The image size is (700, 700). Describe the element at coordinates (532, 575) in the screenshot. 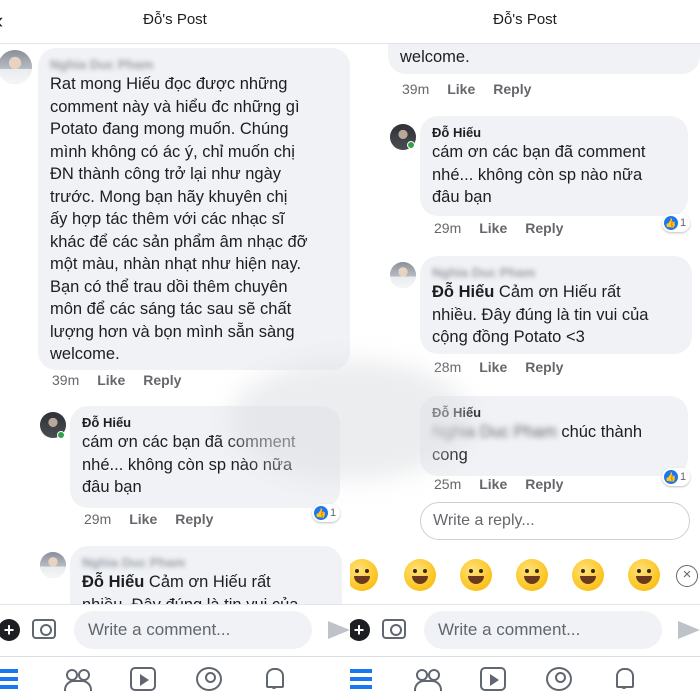

I see `grin-emoji-icon` at that location.